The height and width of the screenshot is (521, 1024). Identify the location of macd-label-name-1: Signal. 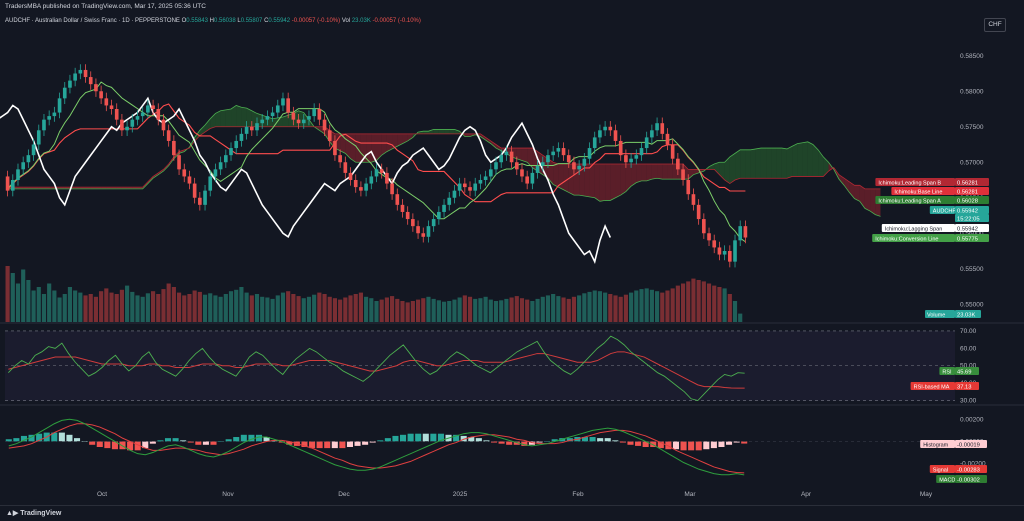
(940, 470).